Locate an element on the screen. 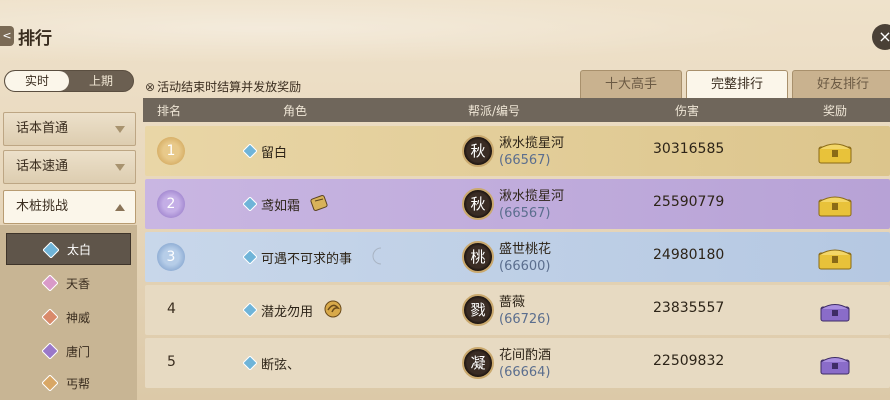 The height and width of the screenshot is (400, 890). notice-icon: ⊗ is located at coordinates (150, 87).